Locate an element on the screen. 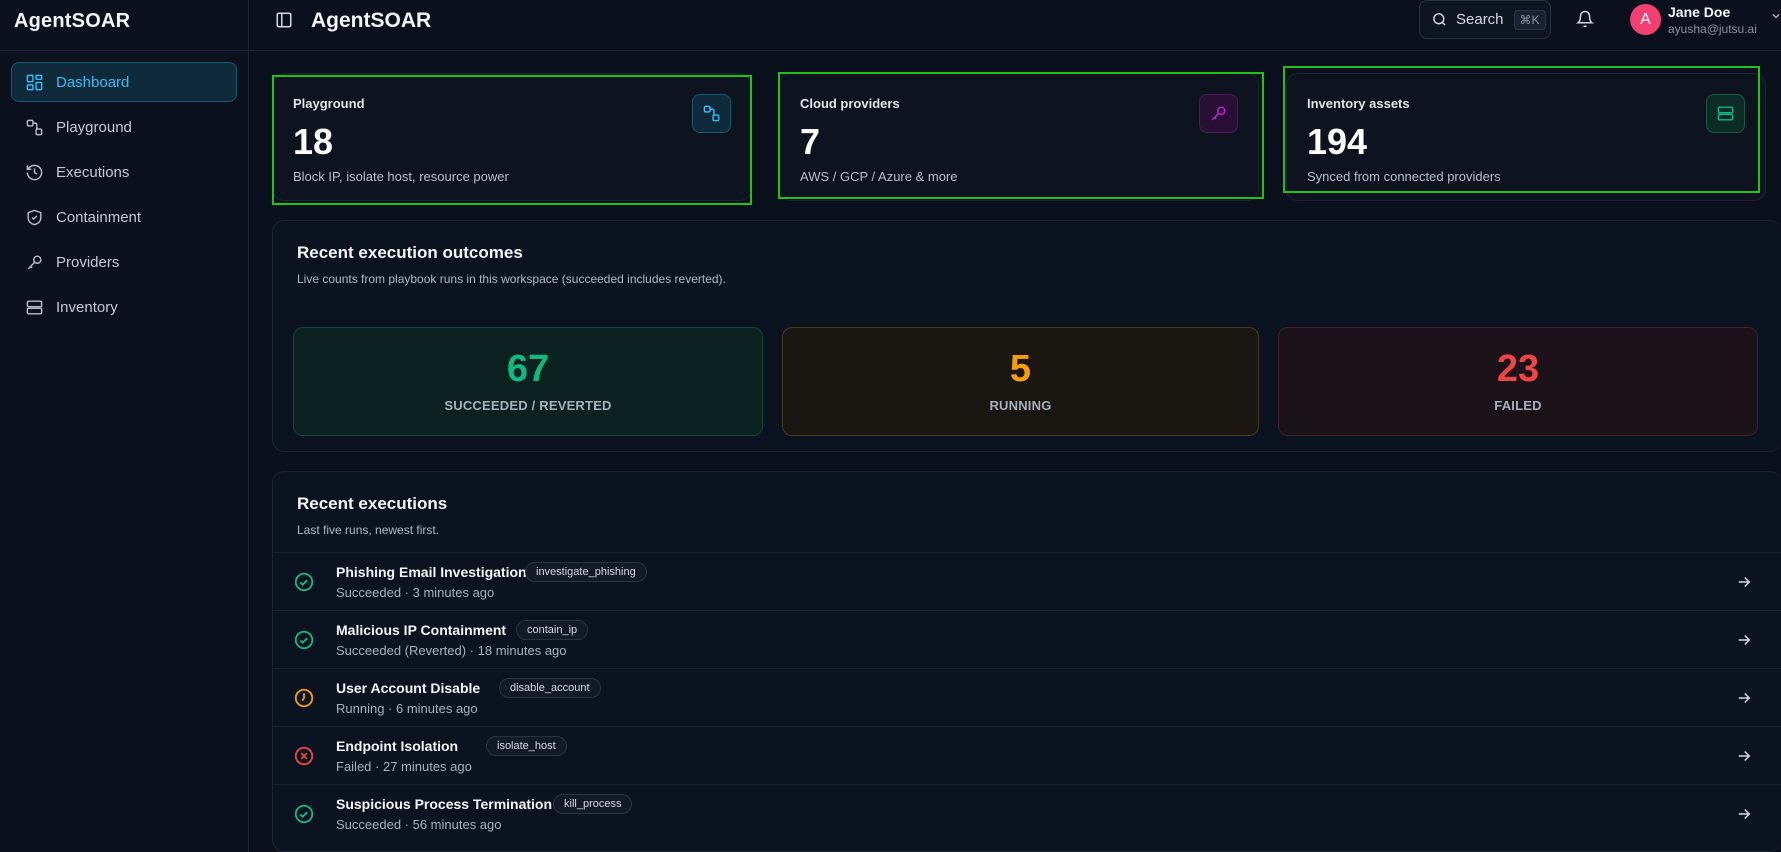  sidebar-divider is located at coordinates (124, 50).